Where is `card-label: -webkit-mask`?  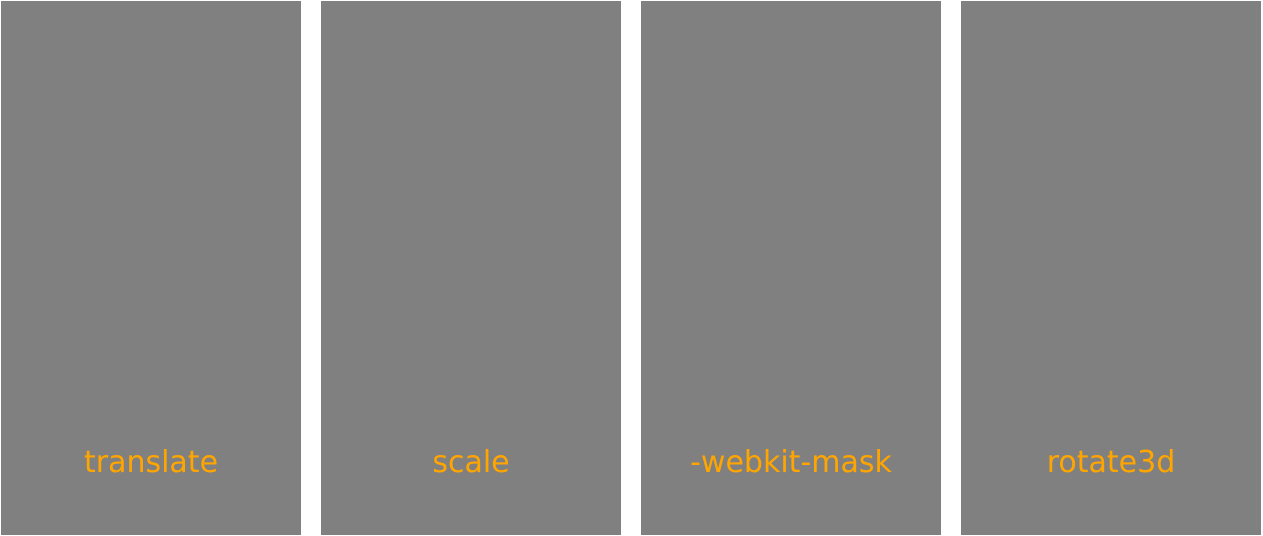 card-label: -webkit-mask is located at coordinates (791, 462).